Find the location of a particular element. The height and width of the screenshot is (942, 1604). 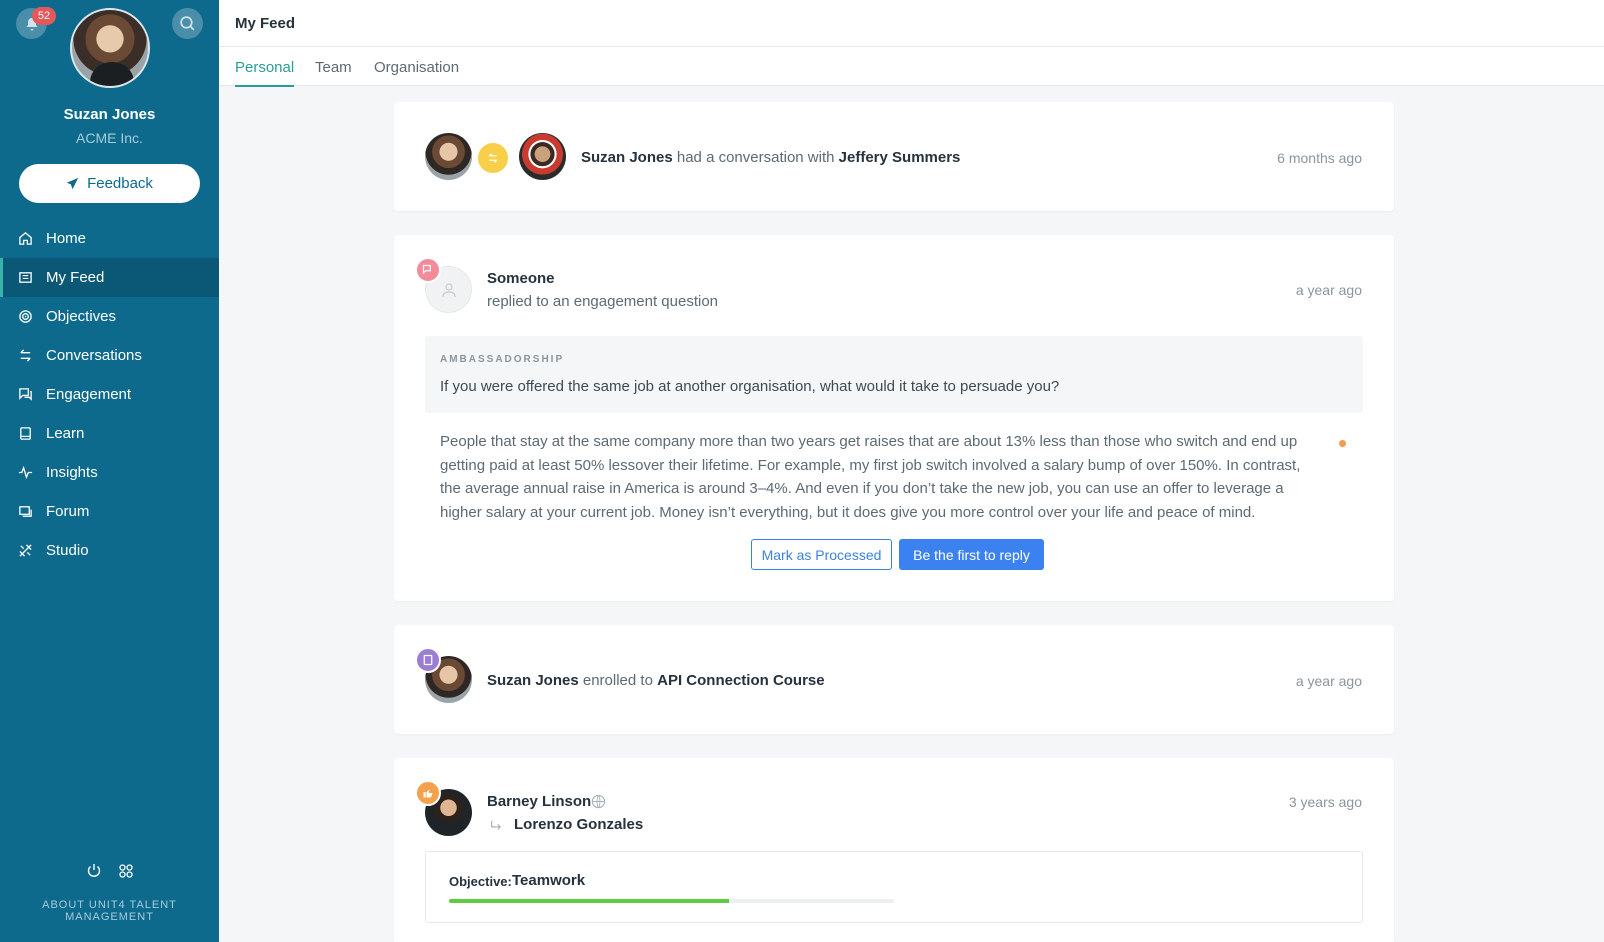

objective-label: Objective: is located at coordinates (480, 881).